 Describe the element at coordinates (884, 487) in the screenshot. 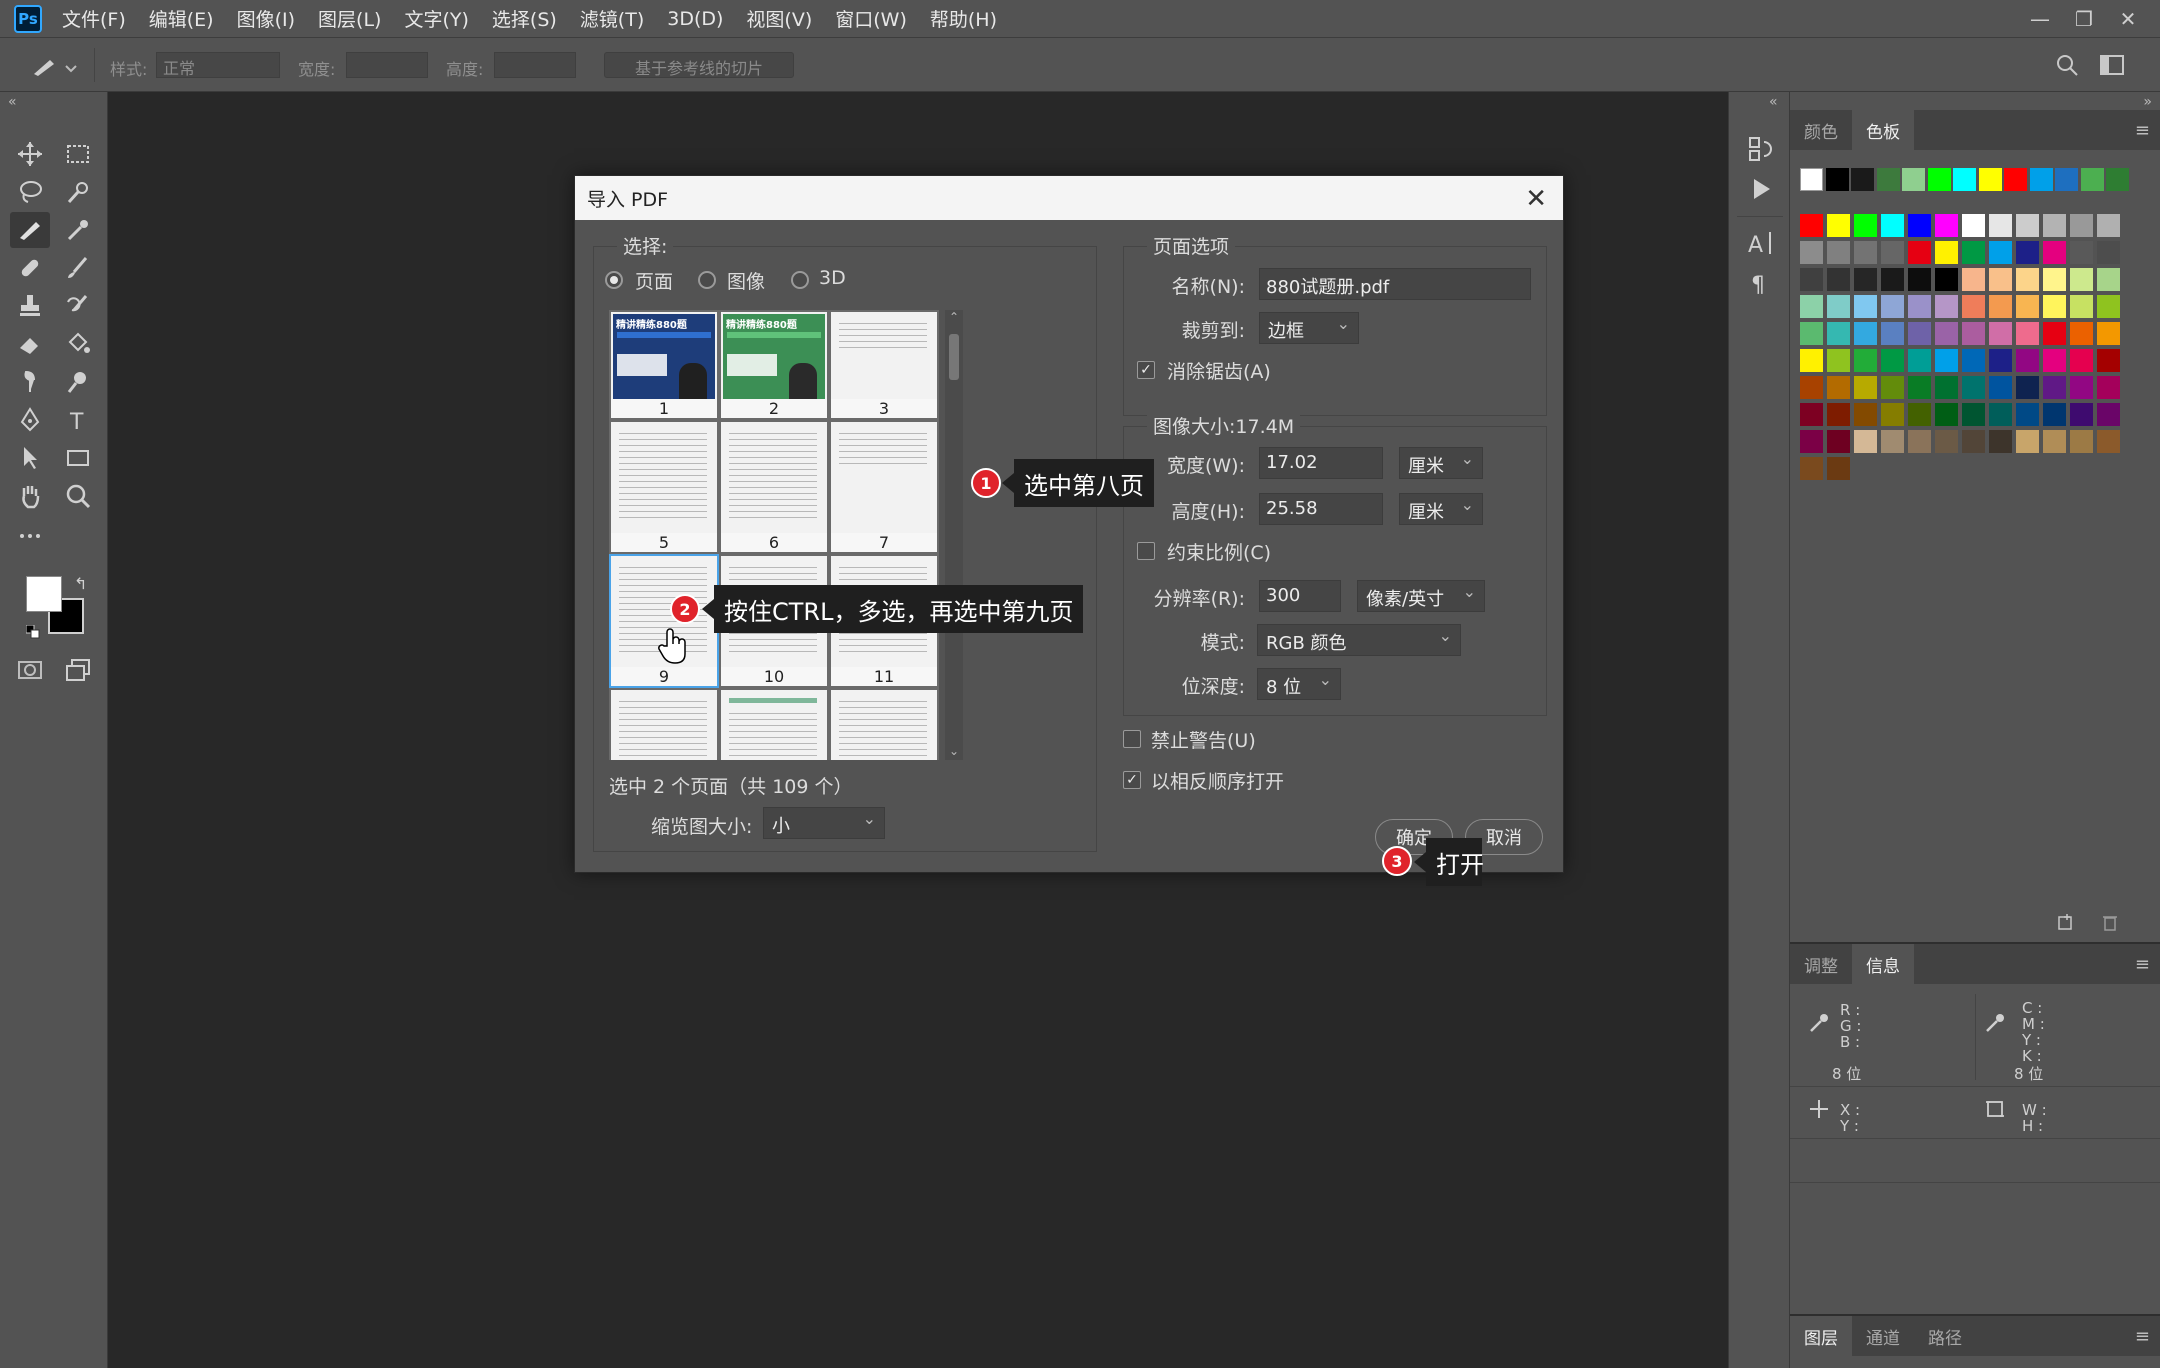

I see `page-thumb-7: 7` at that location.